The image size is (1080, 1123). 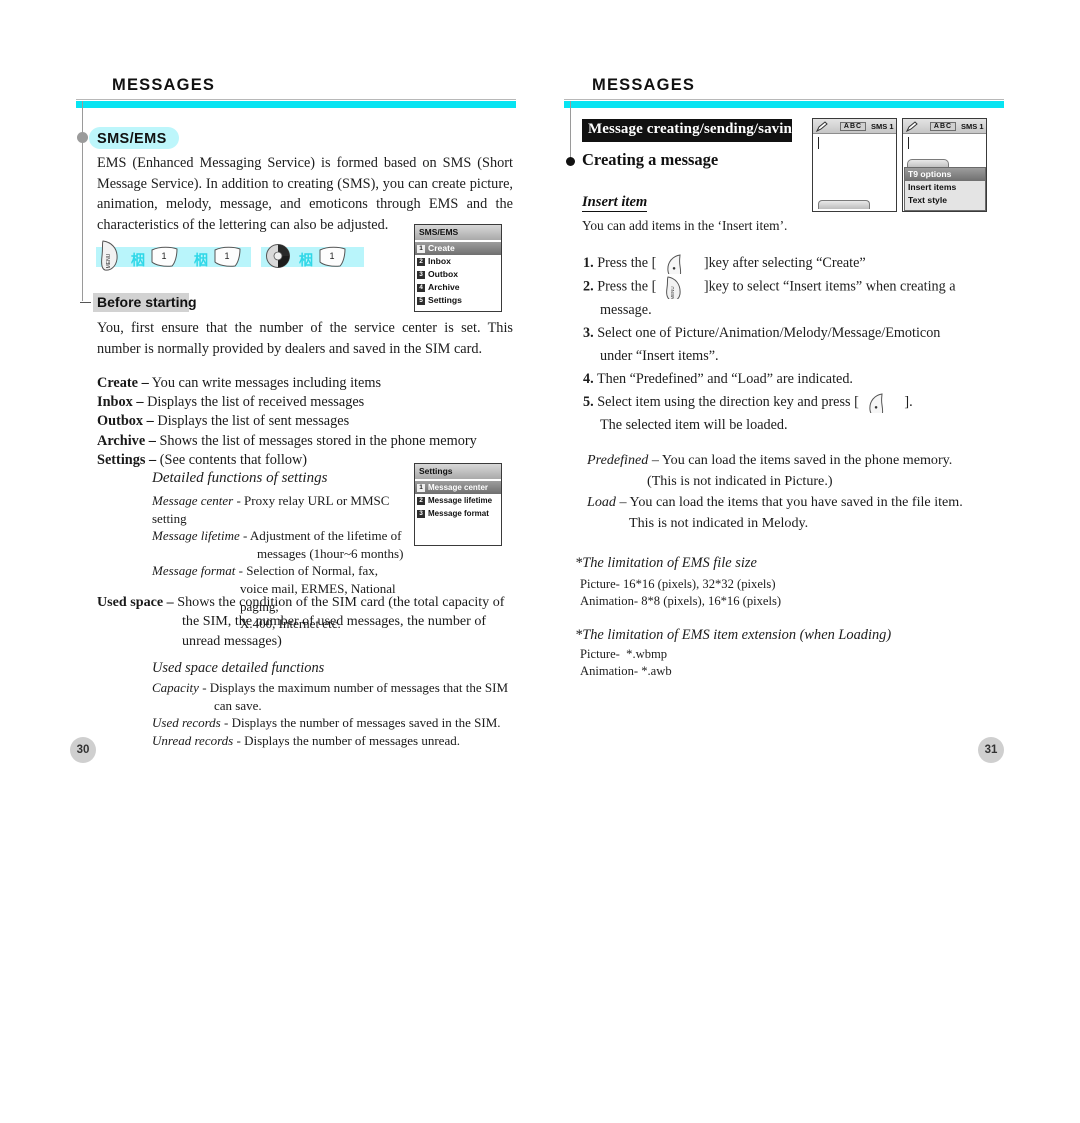 I want to click on settings-term: Message center, so click(x=193, y=500).